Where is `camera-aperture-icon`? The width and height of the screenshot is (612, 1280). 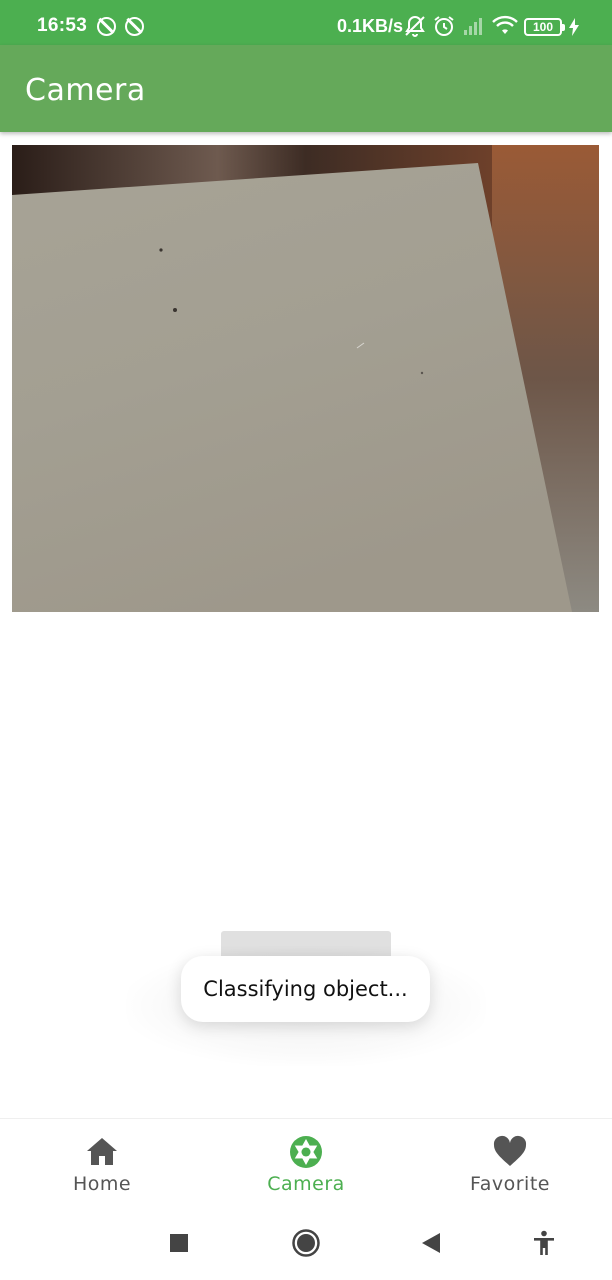 camera-aperture-icon is located at coordinates (306, 1152).